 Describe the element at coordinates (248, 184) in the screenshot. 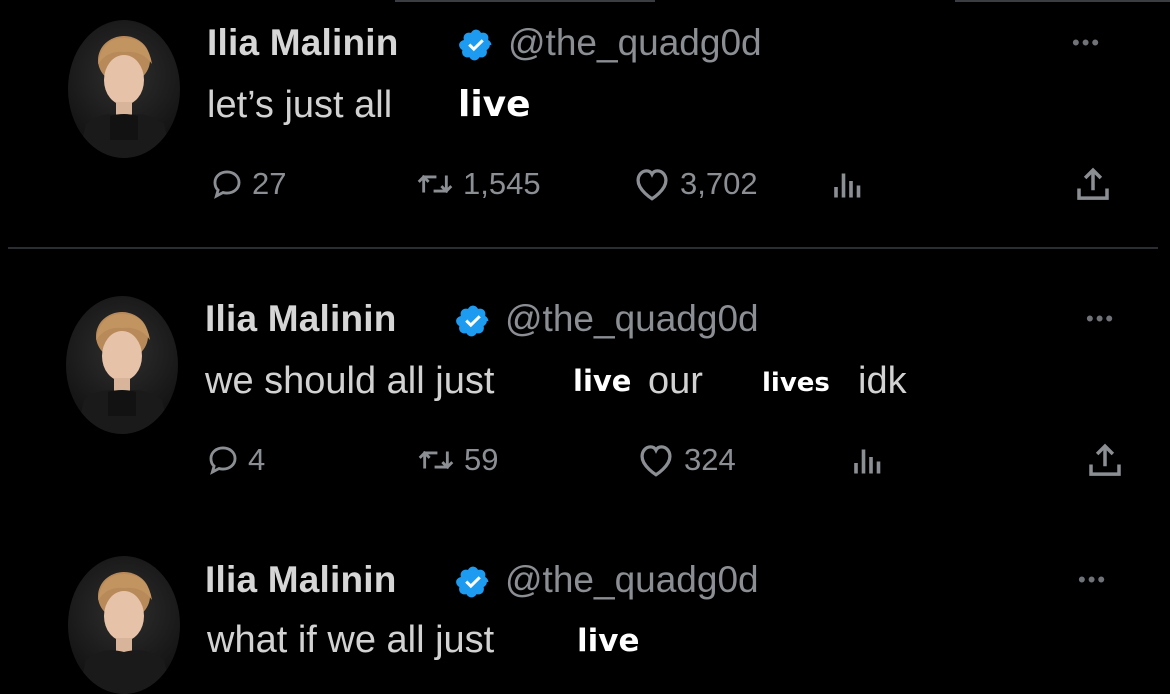

I see `reply-button: 27` at that location.